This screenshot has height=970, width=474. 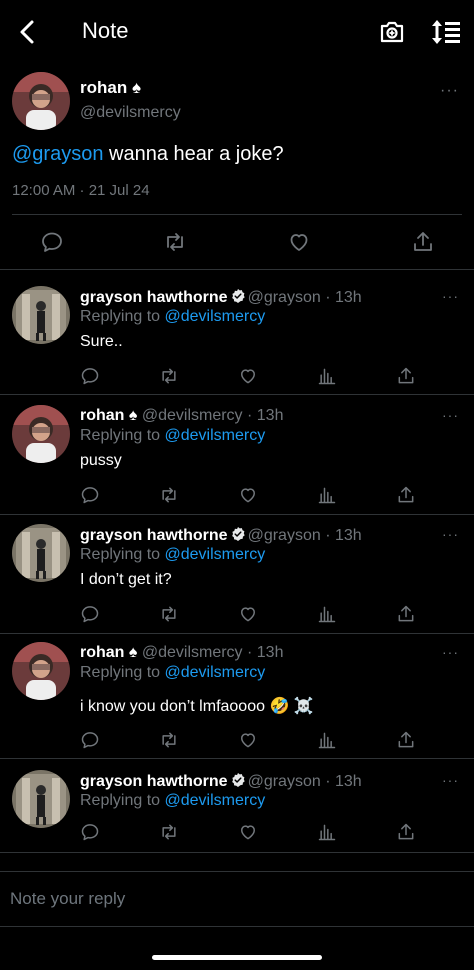 What do you see at coordinates (193, 154) in the screenshot?
I see `post-body: wanna hear a joke?` at bounding box center [193, 154].